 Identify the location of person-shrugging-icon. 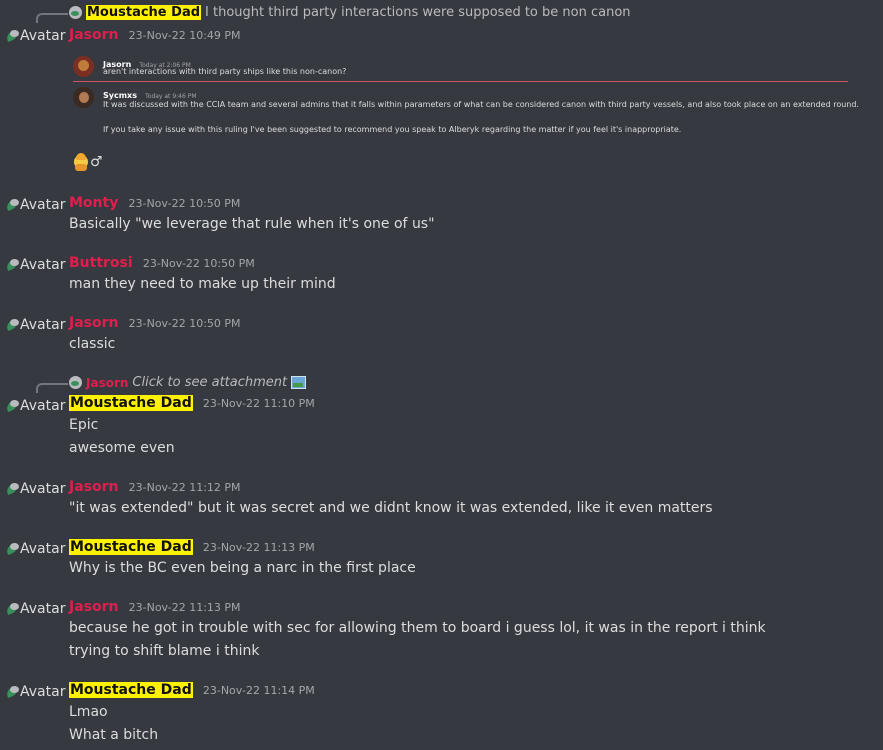
(81, 162).